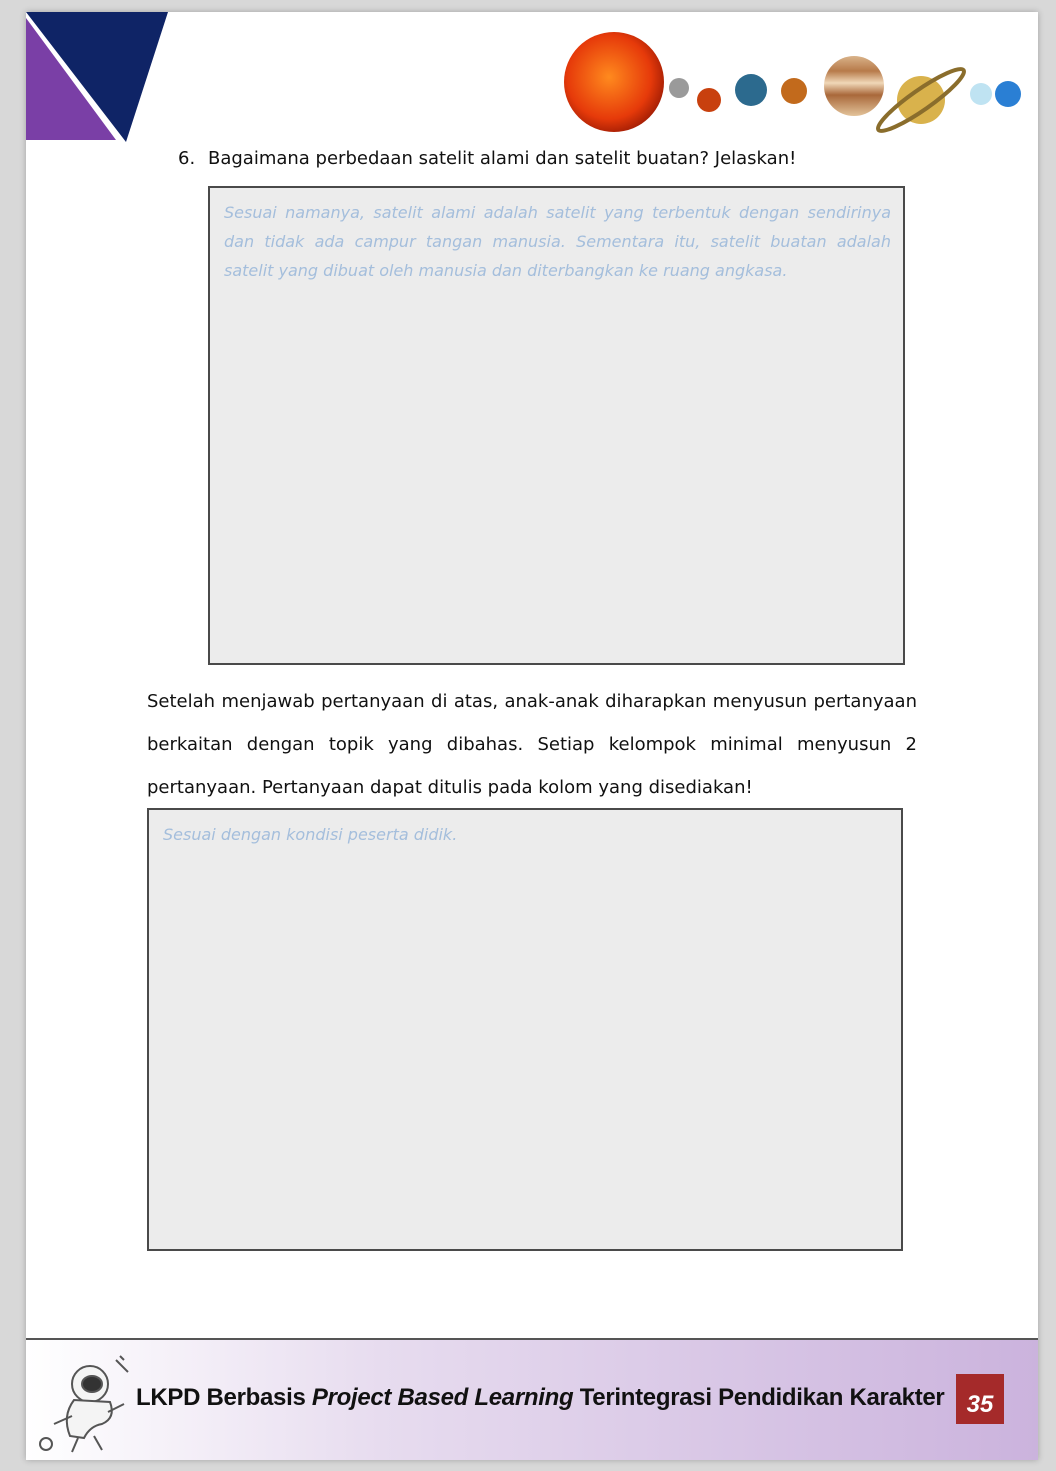 The height and width of the screenshot is (1471, 1056). Describe the element at coordinates (794, 91) in the screenshot. I see `mars-icon` at that location.